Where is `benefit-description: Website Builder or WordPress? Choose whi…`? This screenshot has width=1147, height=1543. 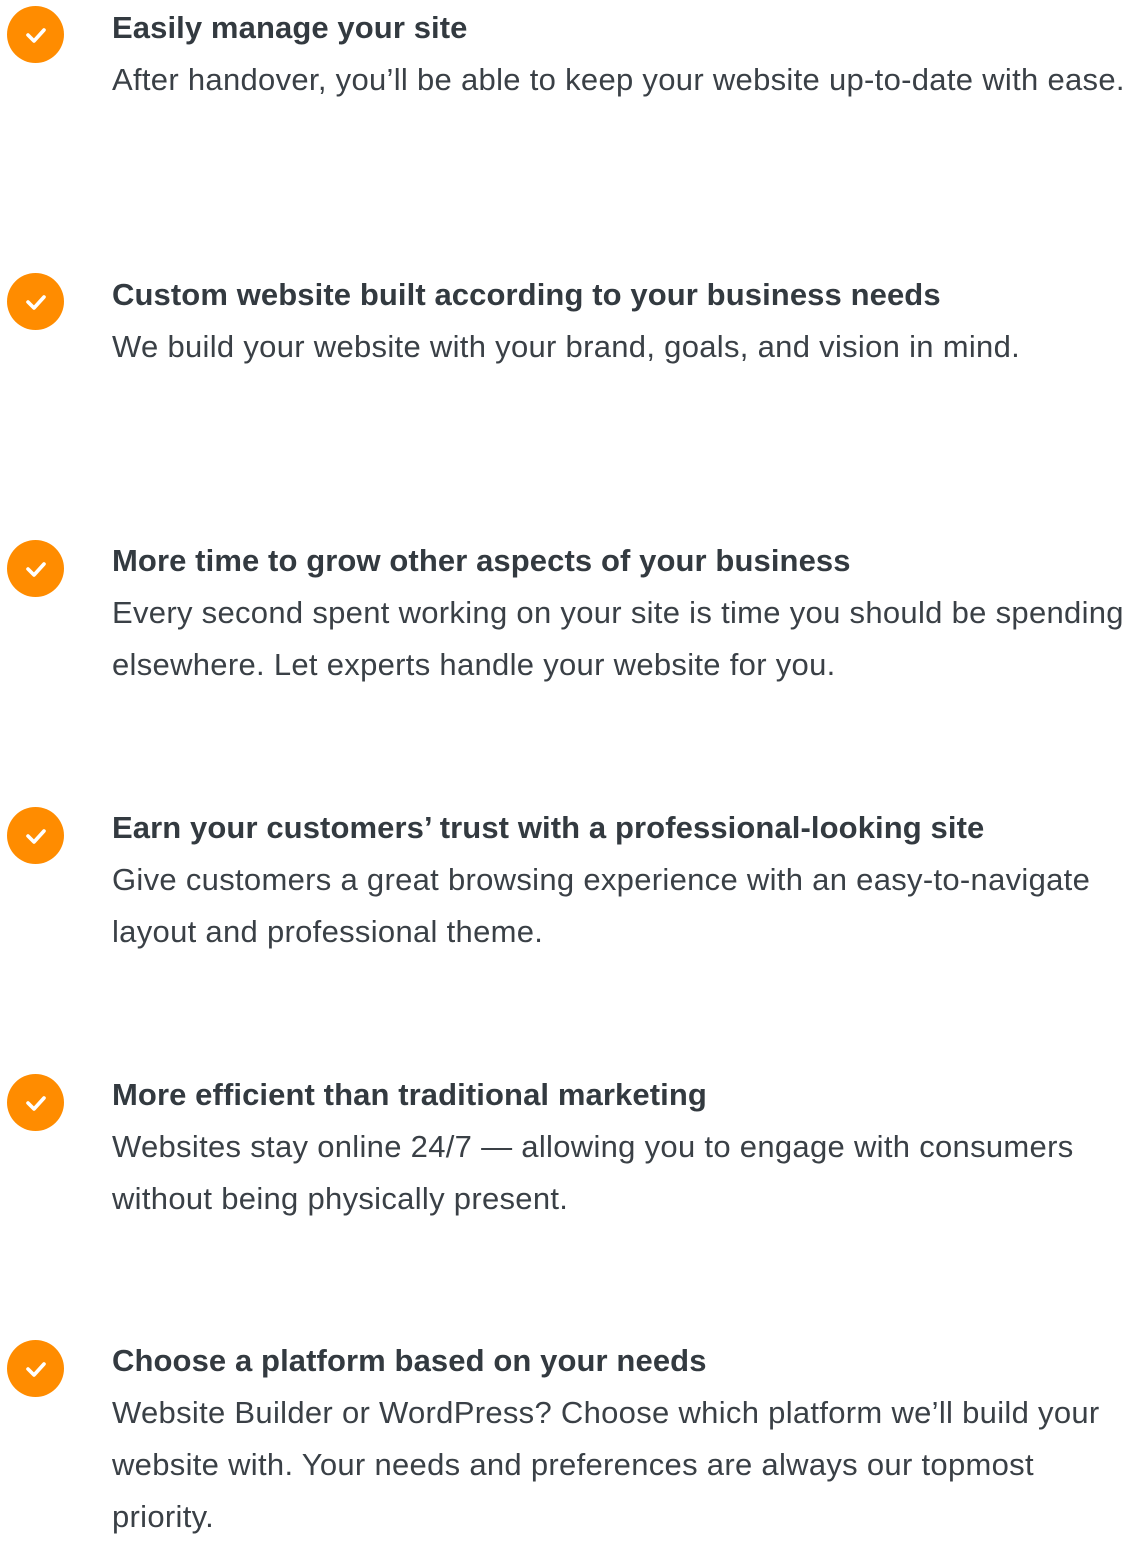
benefit-description: Website Builder or WordPress? Choose whi… is located at coordinates (606, 1464).